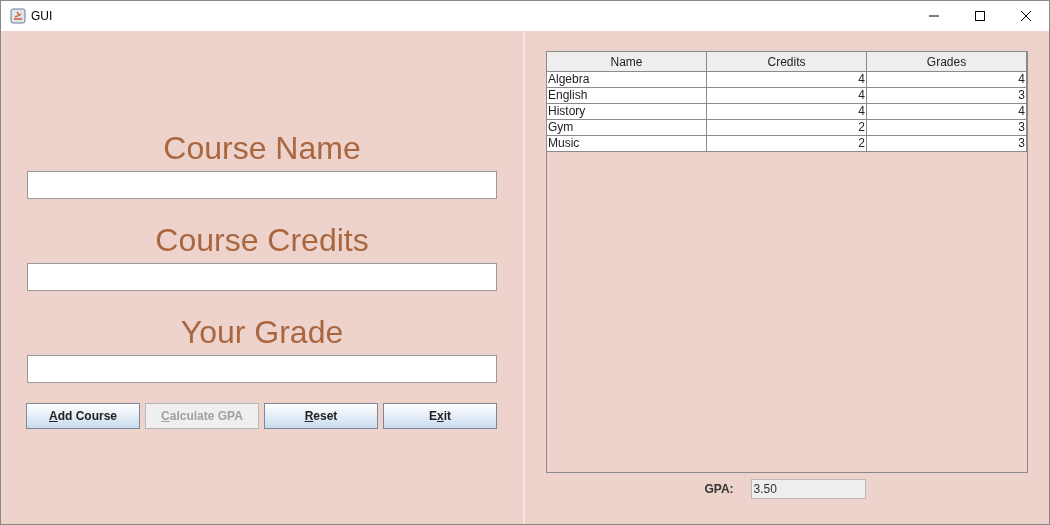 The width and height of the screenshot is (1050, 525). I want to click on field-label: Course Name, so click(262, 148).